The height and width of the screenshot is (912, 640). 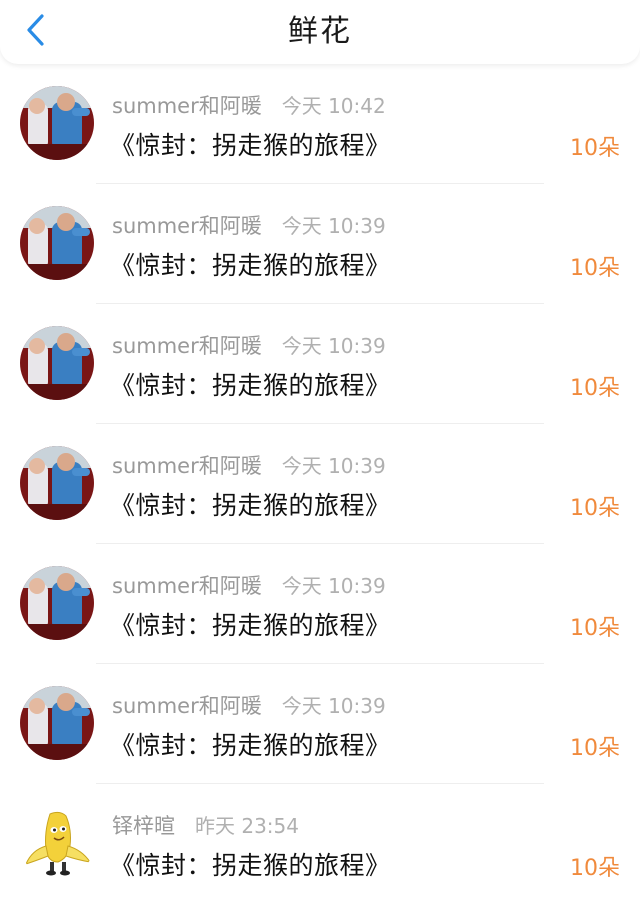 I want to click on nav-bar: 鲜花, so click(x=320, y=32).